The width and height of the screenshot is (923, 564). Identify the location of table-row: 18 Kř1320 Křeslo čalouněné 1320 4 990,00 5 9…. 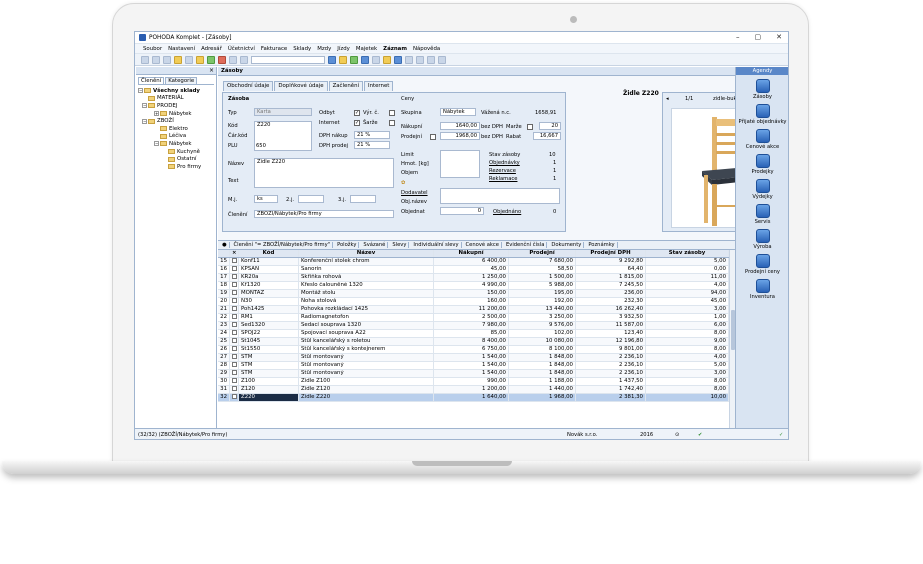
(473, 286).